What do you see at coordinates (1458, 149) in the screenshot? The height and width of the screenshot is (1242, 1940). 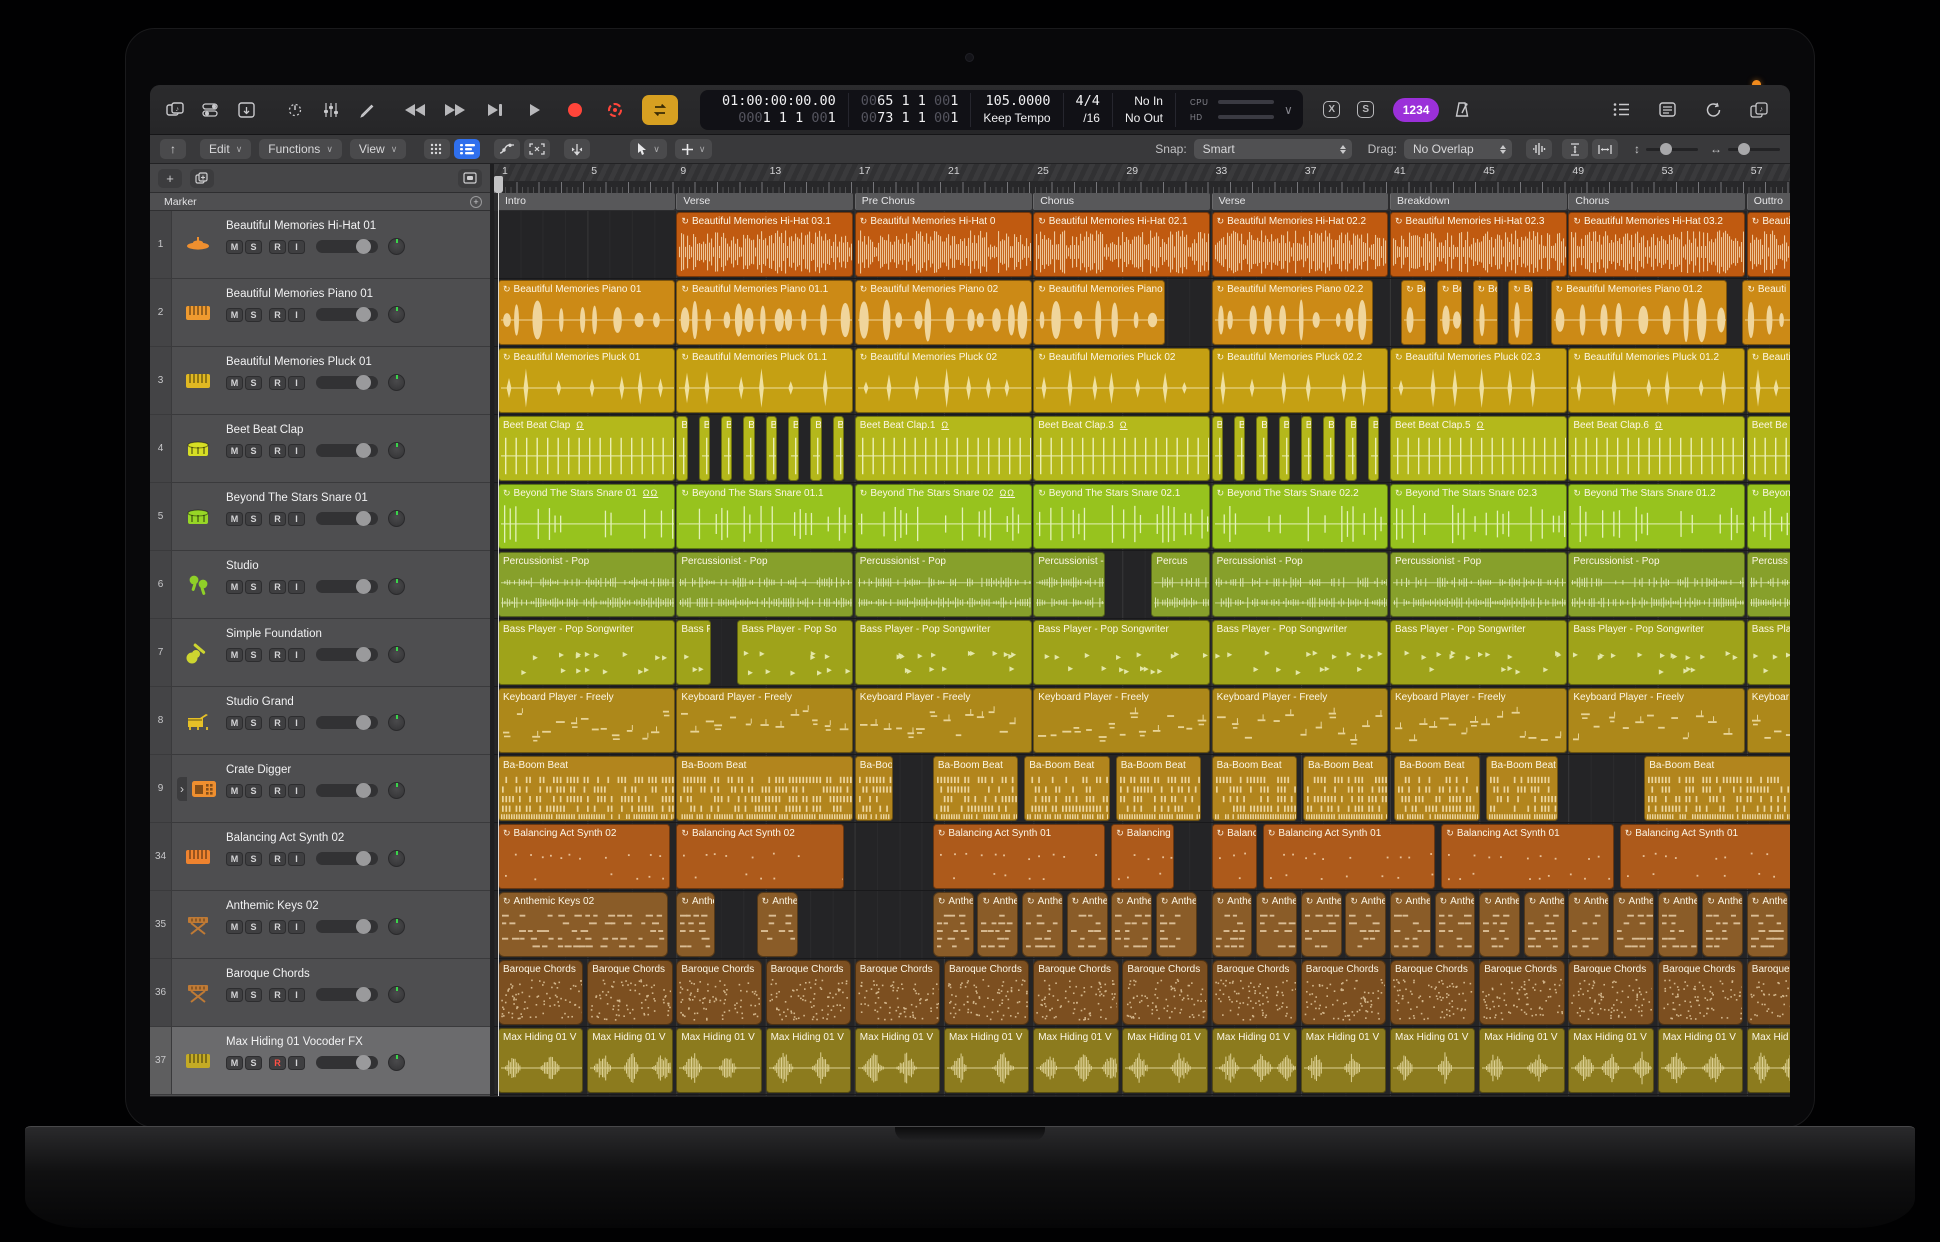 I see `drag-select: No Overlap` at bounding box center [1458, 149].